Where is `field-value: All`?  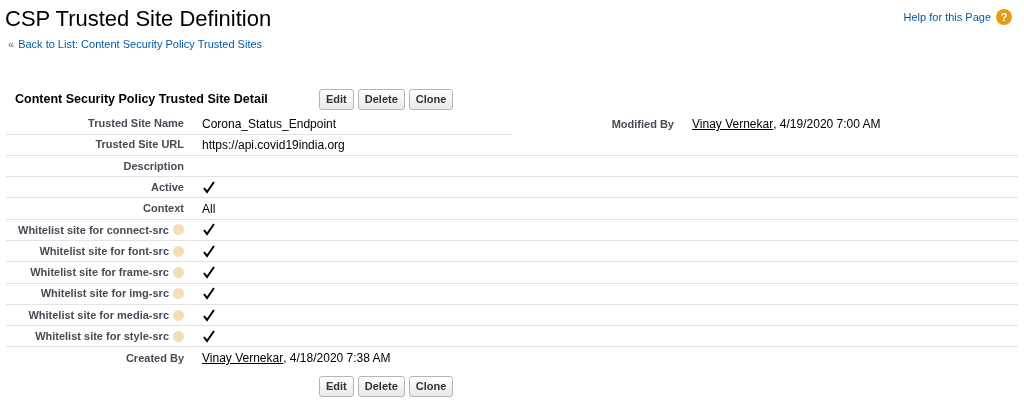 field-value: All is located at coordinates (209, 209).